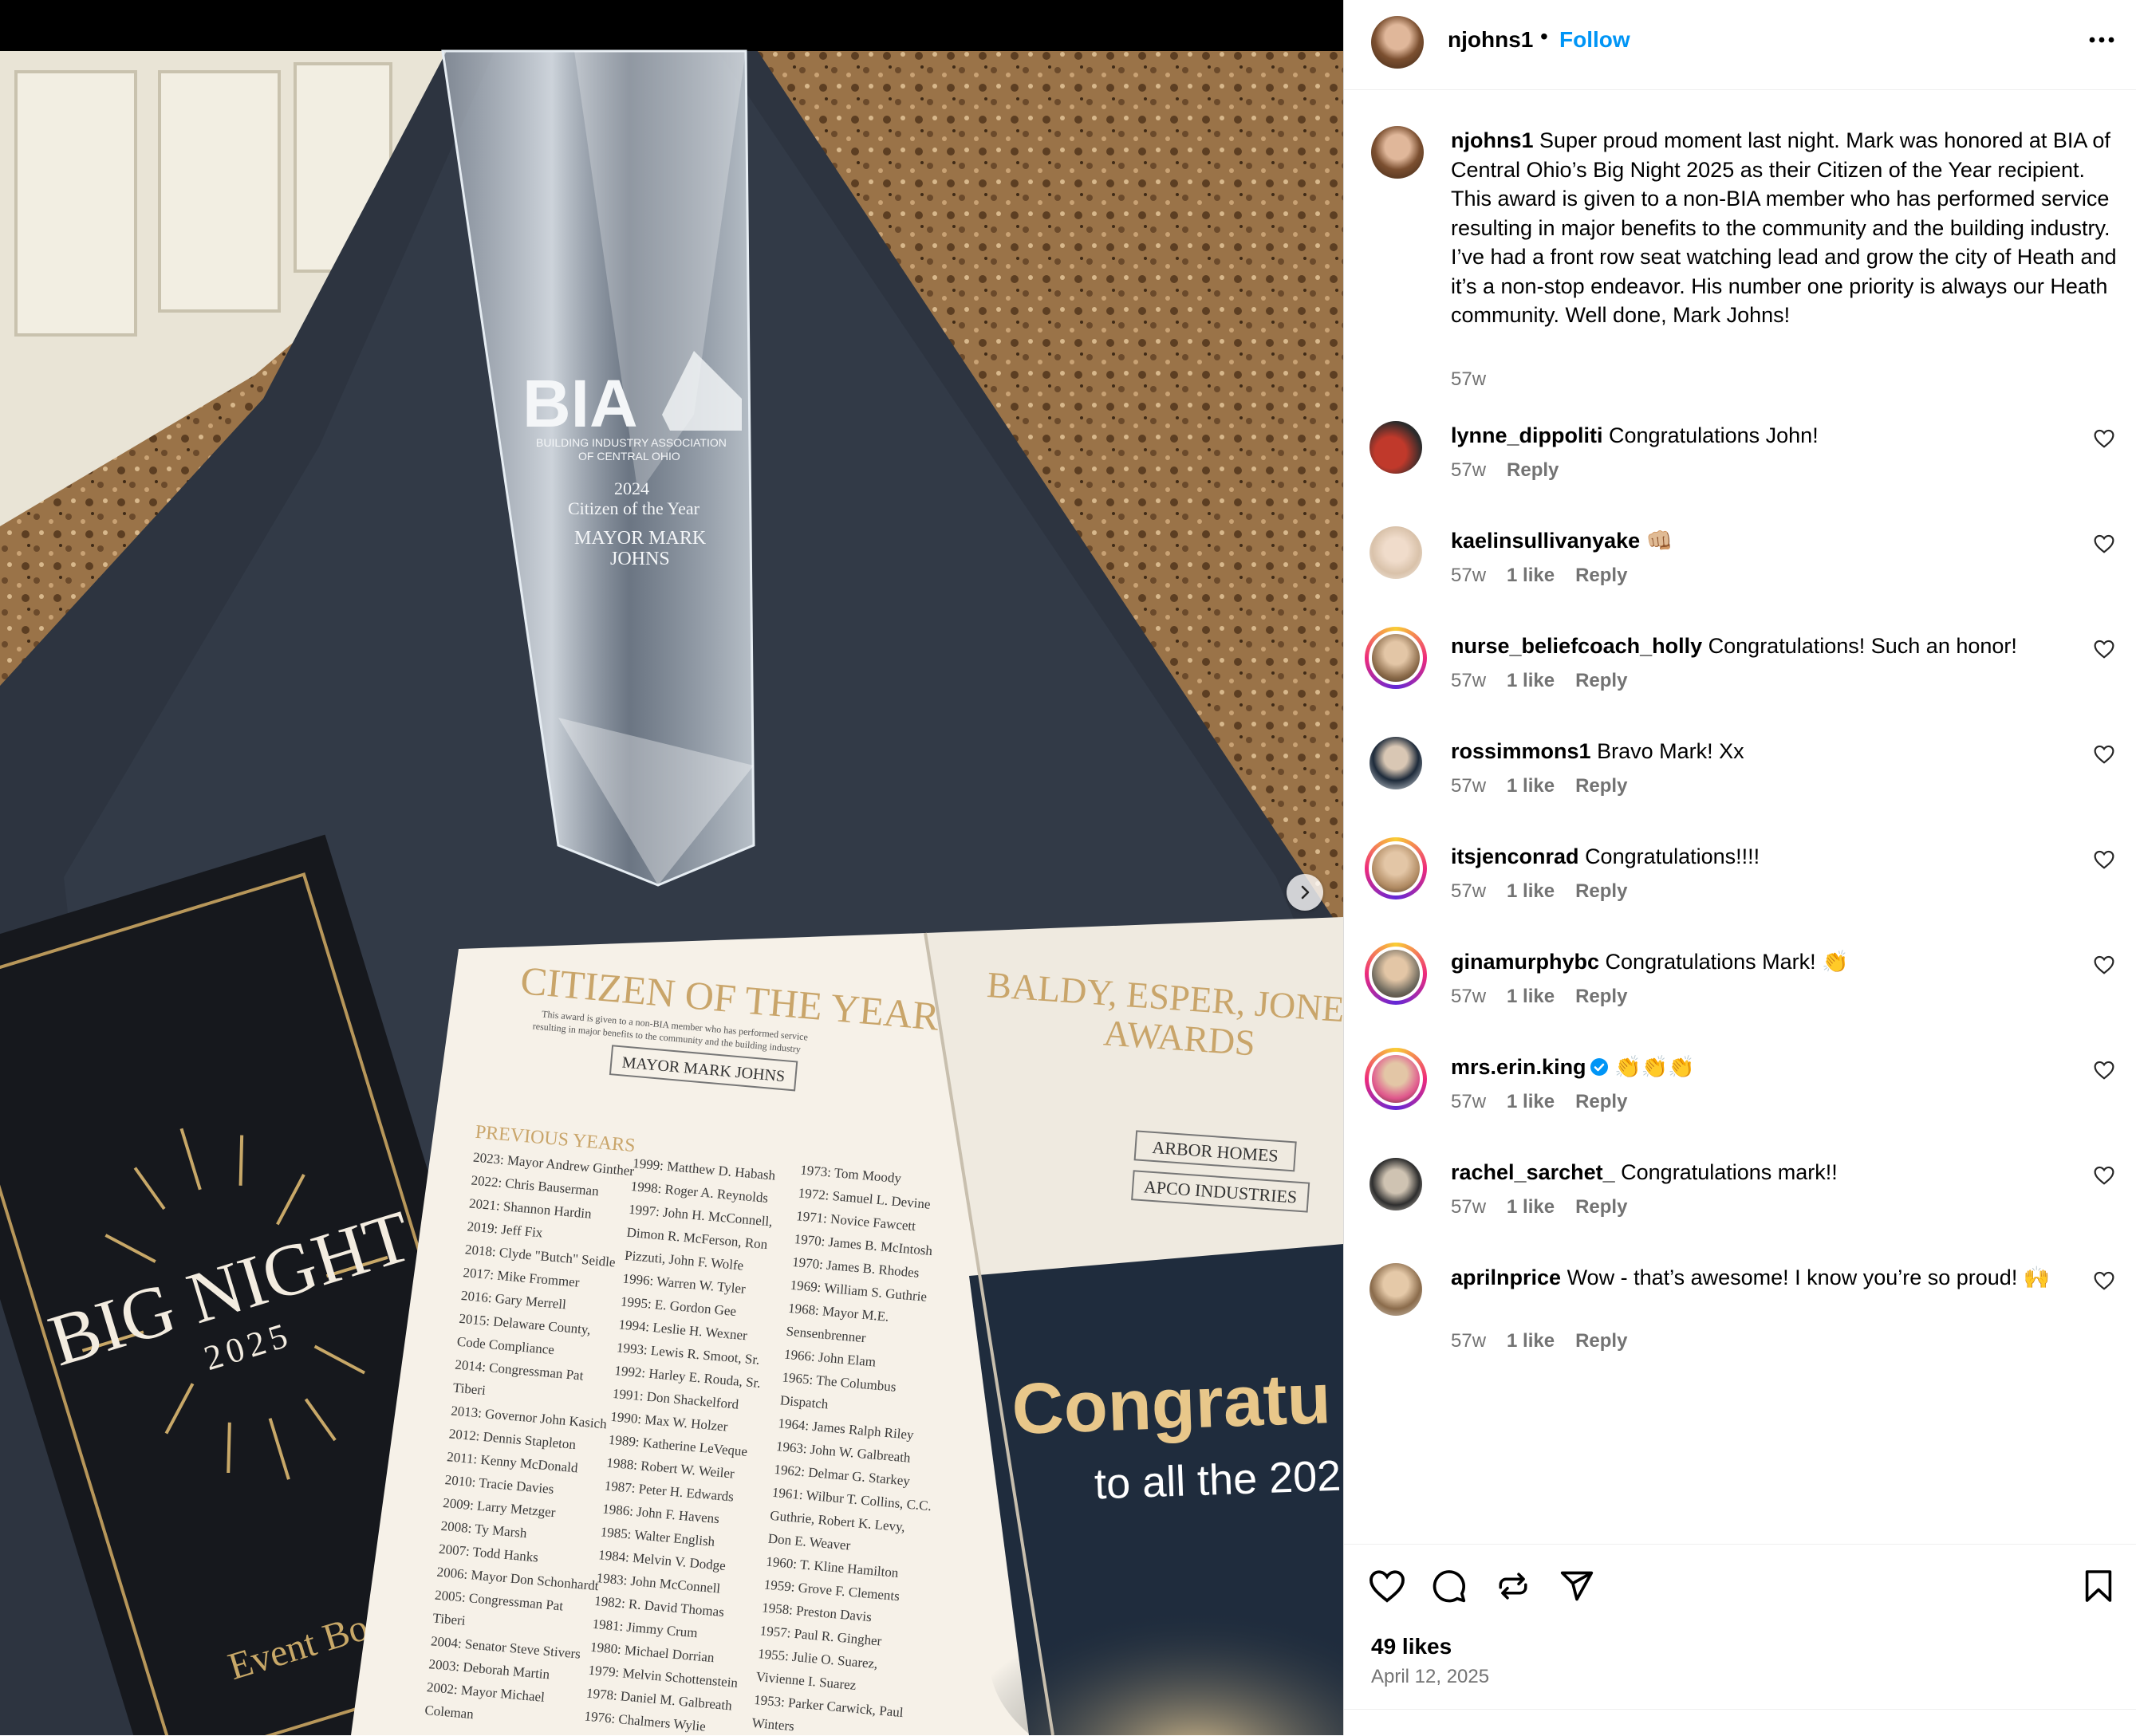 This screenshot has width=2136, height=1736. Describe the element at coordinates (1754, 1067) in the screenshot. I see `comment-body: mrs.erin.king 👏👏👏` at that location.